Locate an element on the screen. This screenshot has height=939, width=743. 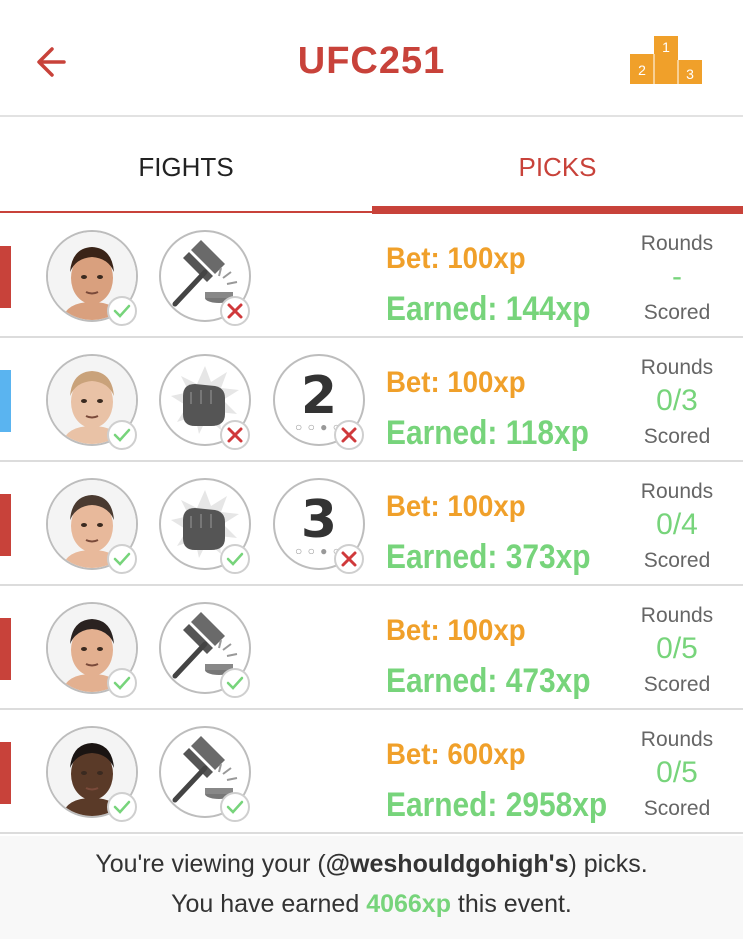
leaderboard-button: 2 1 3 is located at coordinates (666, 61).